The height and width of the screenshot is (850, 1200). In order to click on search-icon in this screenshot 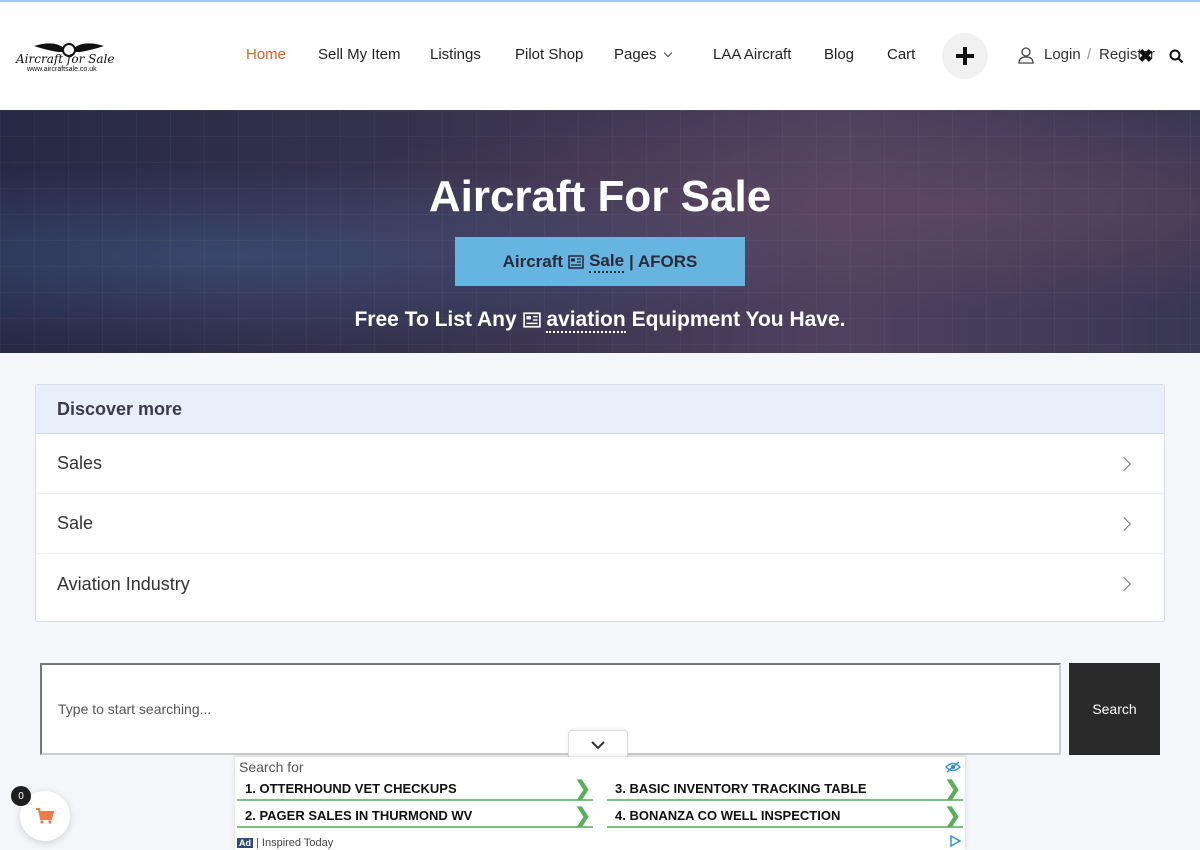, I will do `click(1176, 56)`.